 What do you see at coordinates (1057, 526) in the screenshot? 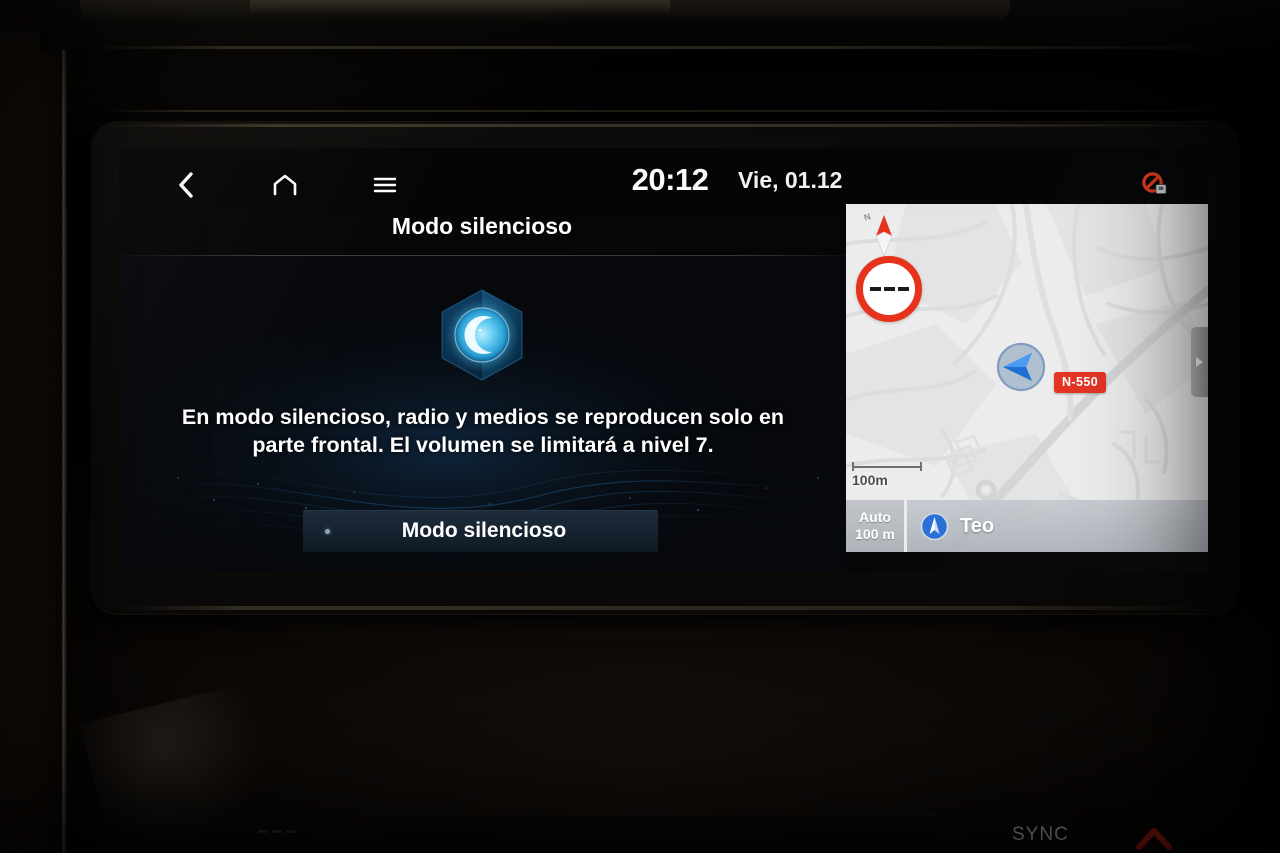
I see `map-destination: Teo` at bounding box center [1057, 526].